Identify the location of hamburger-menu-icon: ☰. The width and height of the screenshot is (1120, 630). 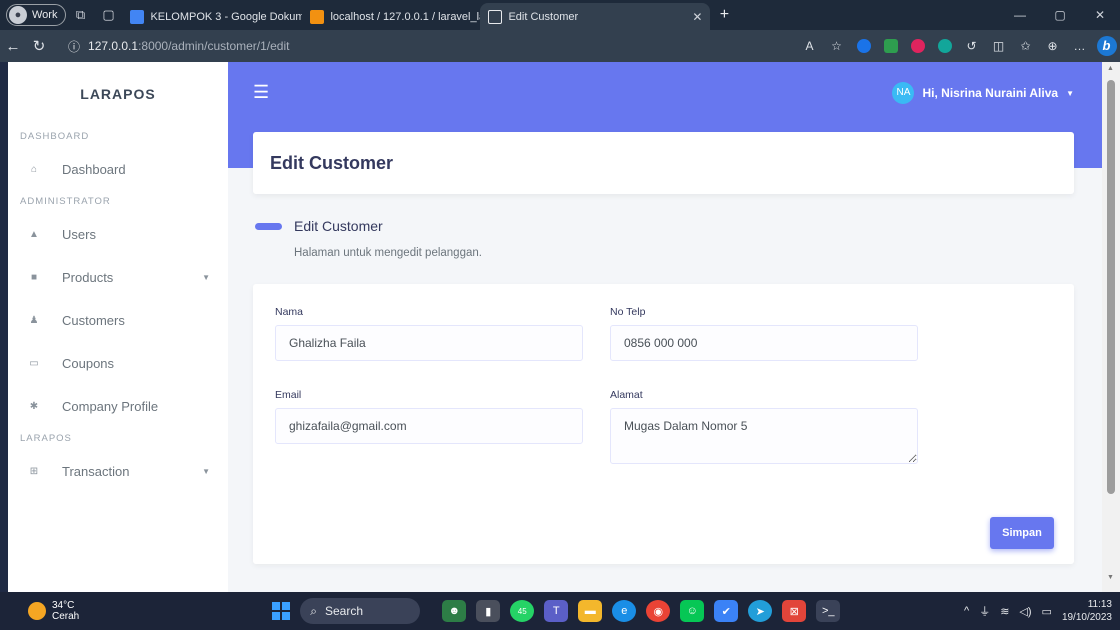
(261, 92).